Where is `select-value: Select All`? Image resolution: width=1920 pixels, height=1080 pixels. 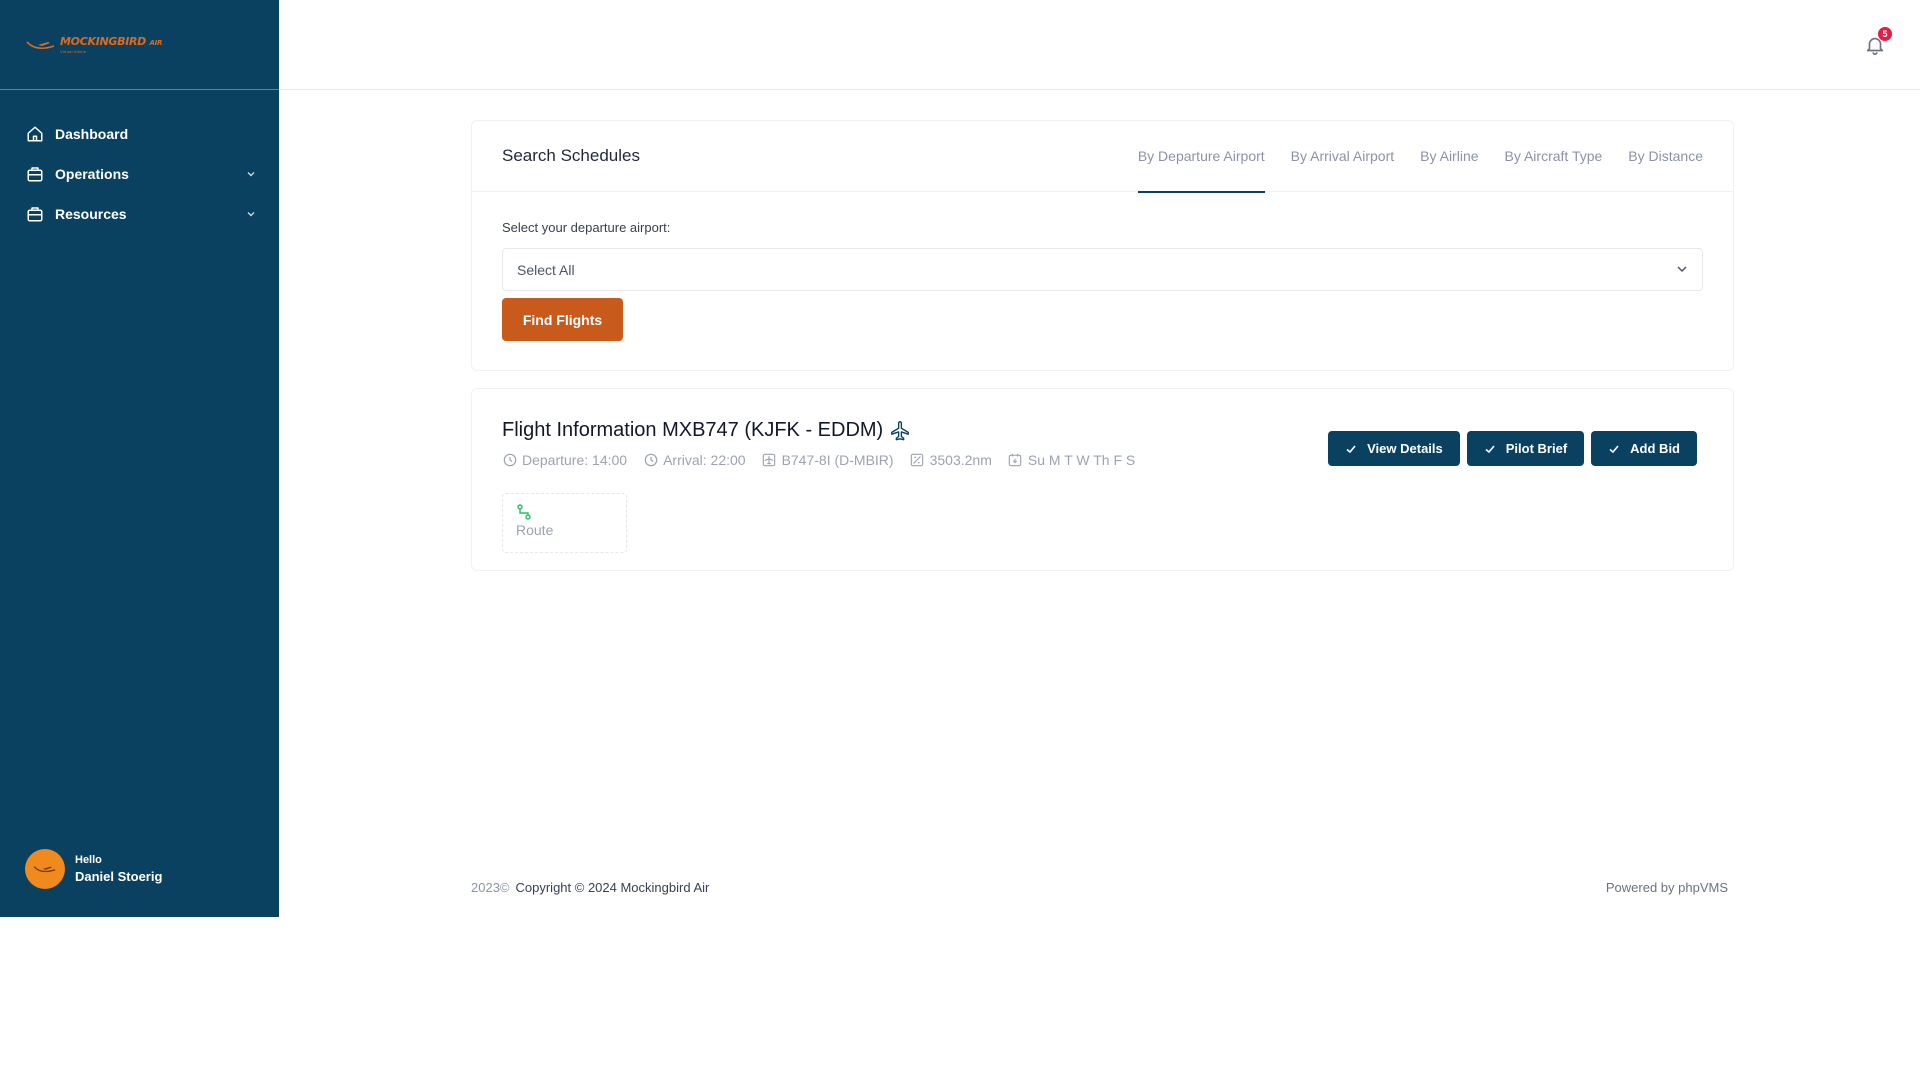 select-value: Select All is located at coordinates (546, 269).